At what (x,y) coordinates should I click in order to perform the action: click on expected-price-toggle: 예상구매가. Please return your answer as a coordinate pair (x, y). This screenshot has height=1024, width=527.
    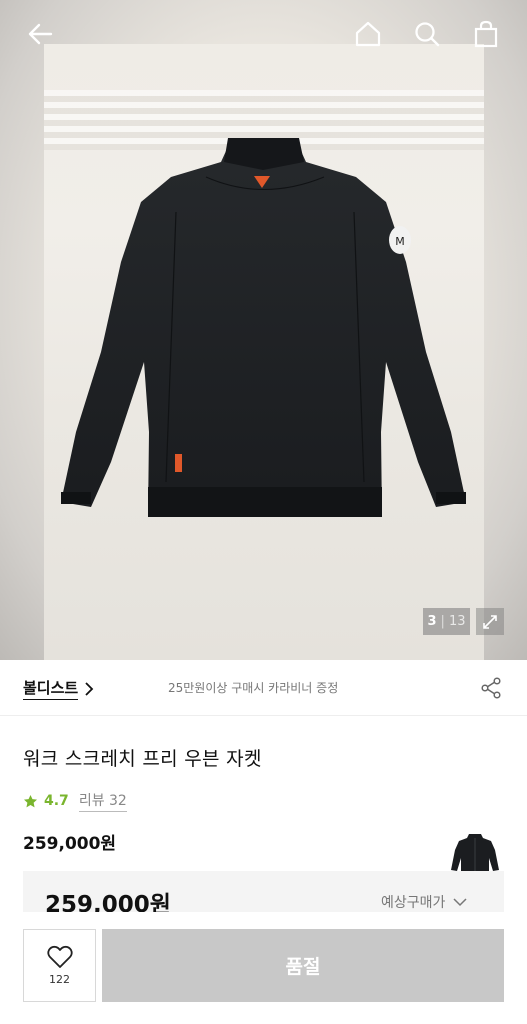
    Looking at the image, I should click on (424, 902).